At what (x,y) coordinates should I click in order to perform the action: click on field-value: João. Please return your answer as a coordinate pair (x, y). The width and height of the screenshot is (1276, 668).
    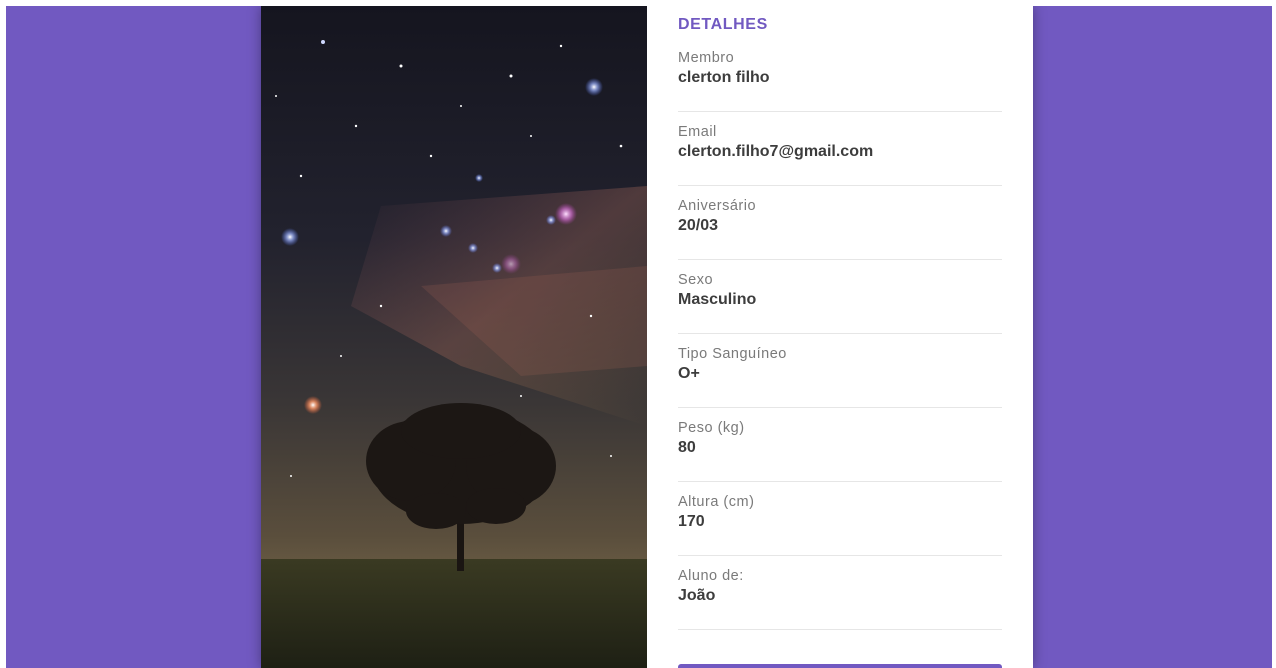
    Looking at the image, I should click on (697, 595).